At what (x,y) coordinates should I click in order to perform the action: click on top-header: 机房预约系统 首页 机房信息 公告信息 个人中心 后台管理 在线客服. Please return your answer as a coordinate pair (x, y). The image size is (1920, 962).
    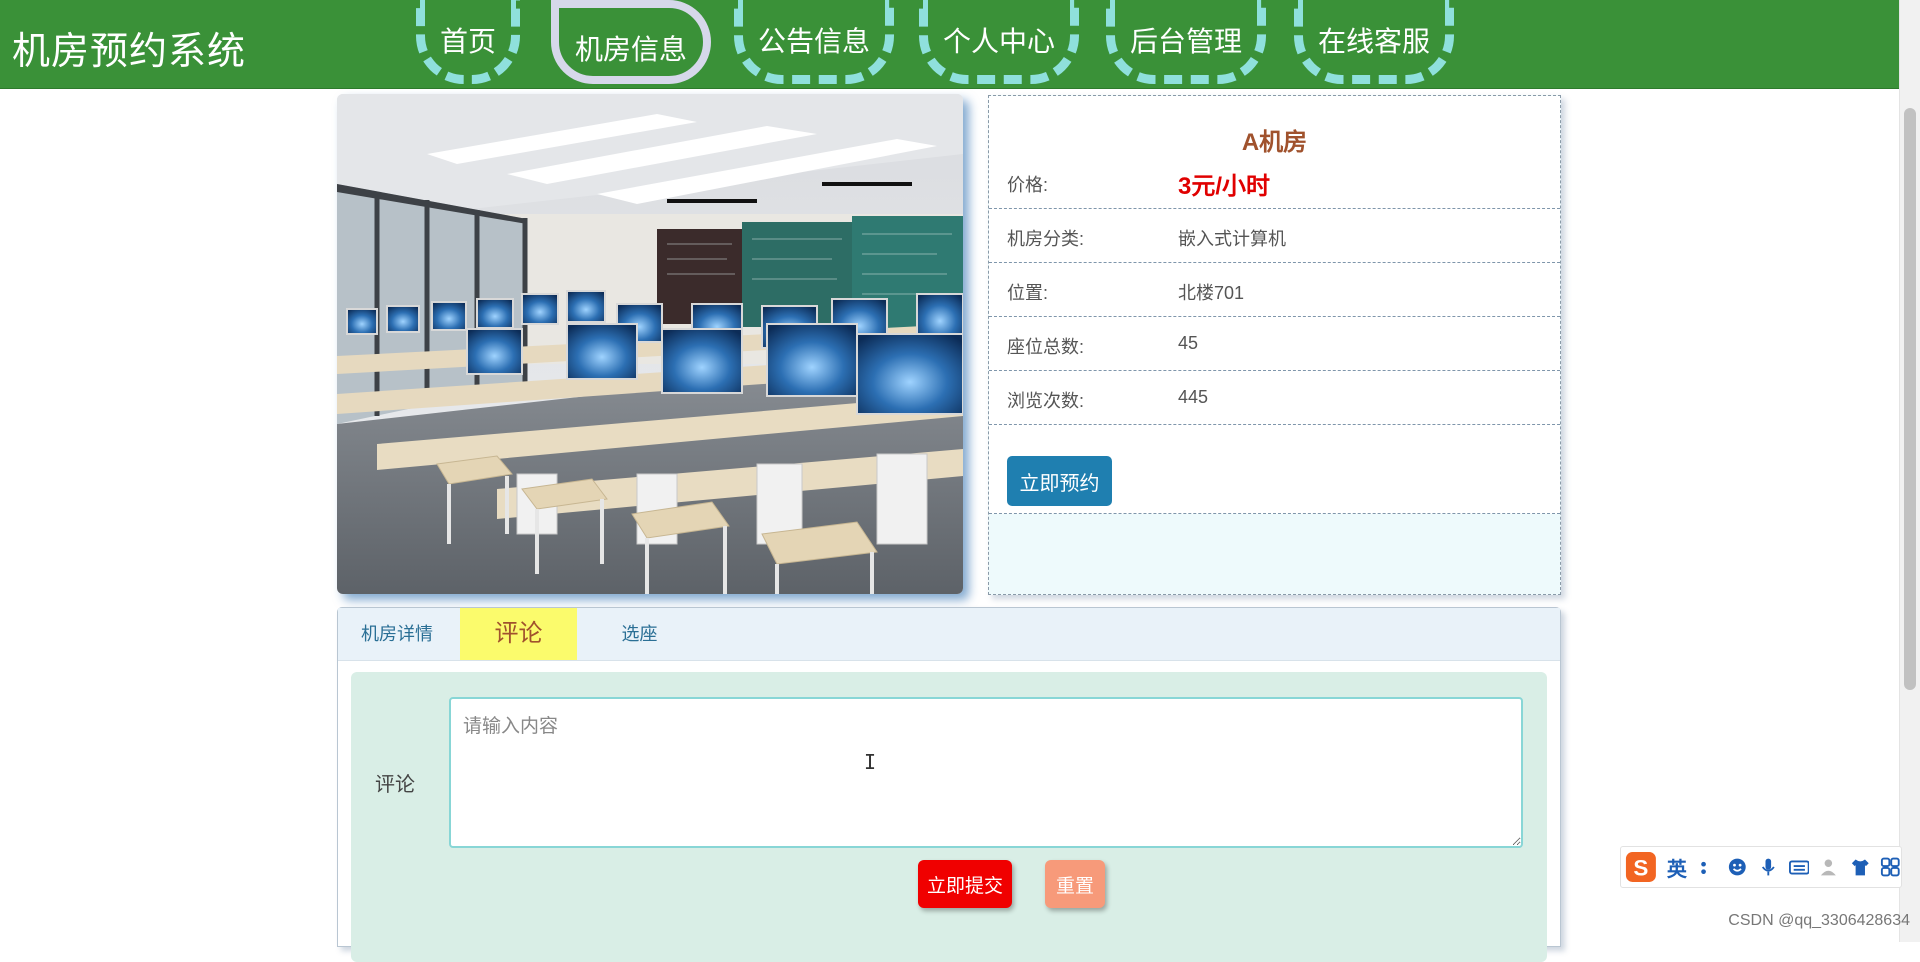
    Looking at the image, I should click on (950, 44).